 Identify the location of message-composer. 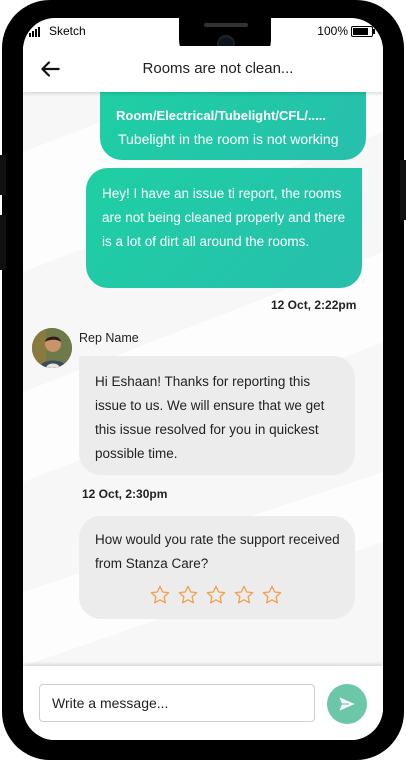
(203, 703).